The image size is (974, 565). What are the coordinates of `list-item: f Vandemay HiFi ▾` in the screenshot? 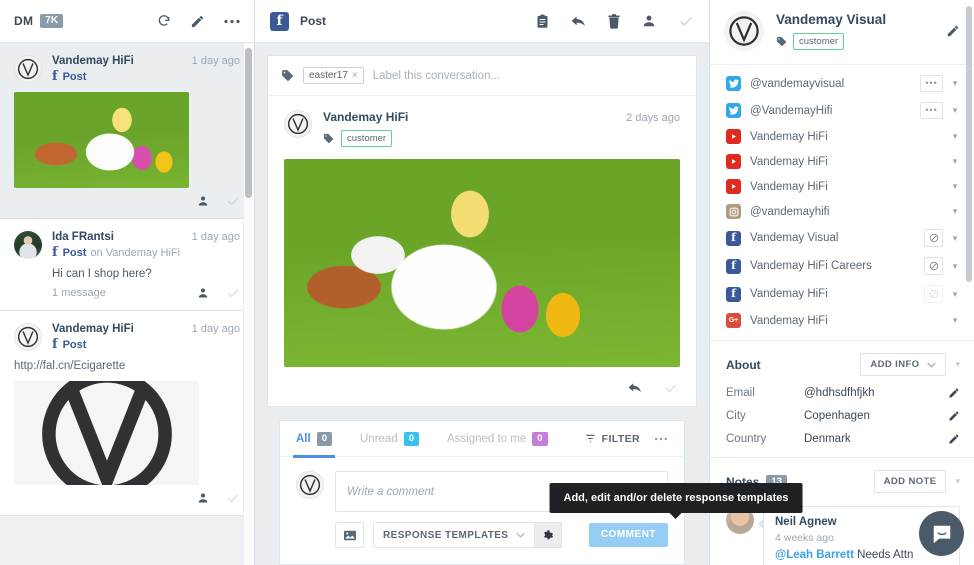 It's located at (842, 294).